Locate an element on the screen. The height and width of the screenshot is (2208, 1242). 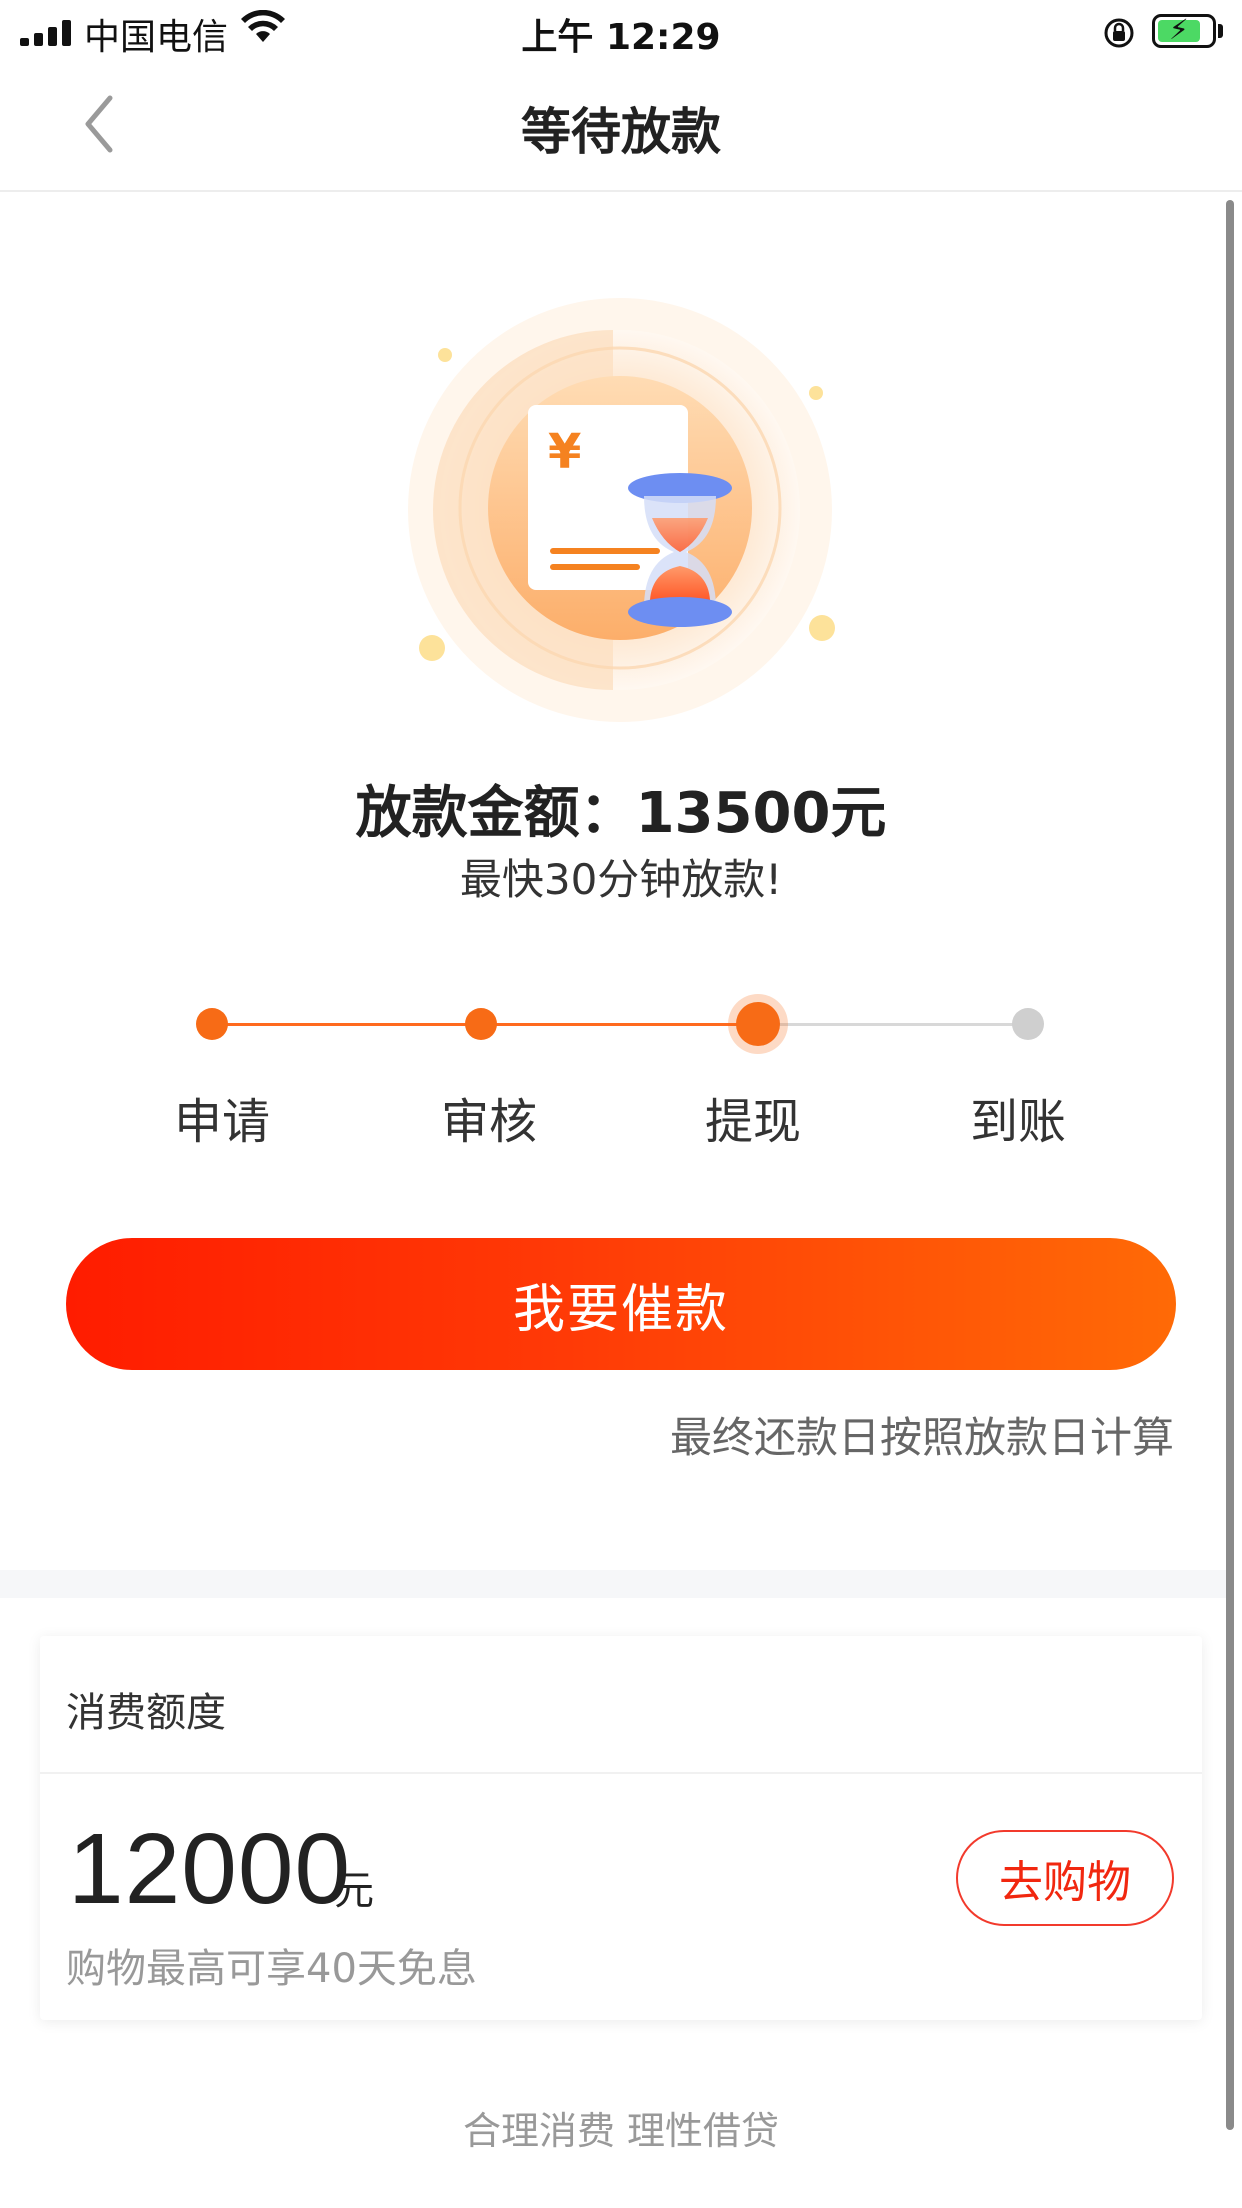
loan-amount: 放款金额：13500元 is located at coordinates (621, 813).